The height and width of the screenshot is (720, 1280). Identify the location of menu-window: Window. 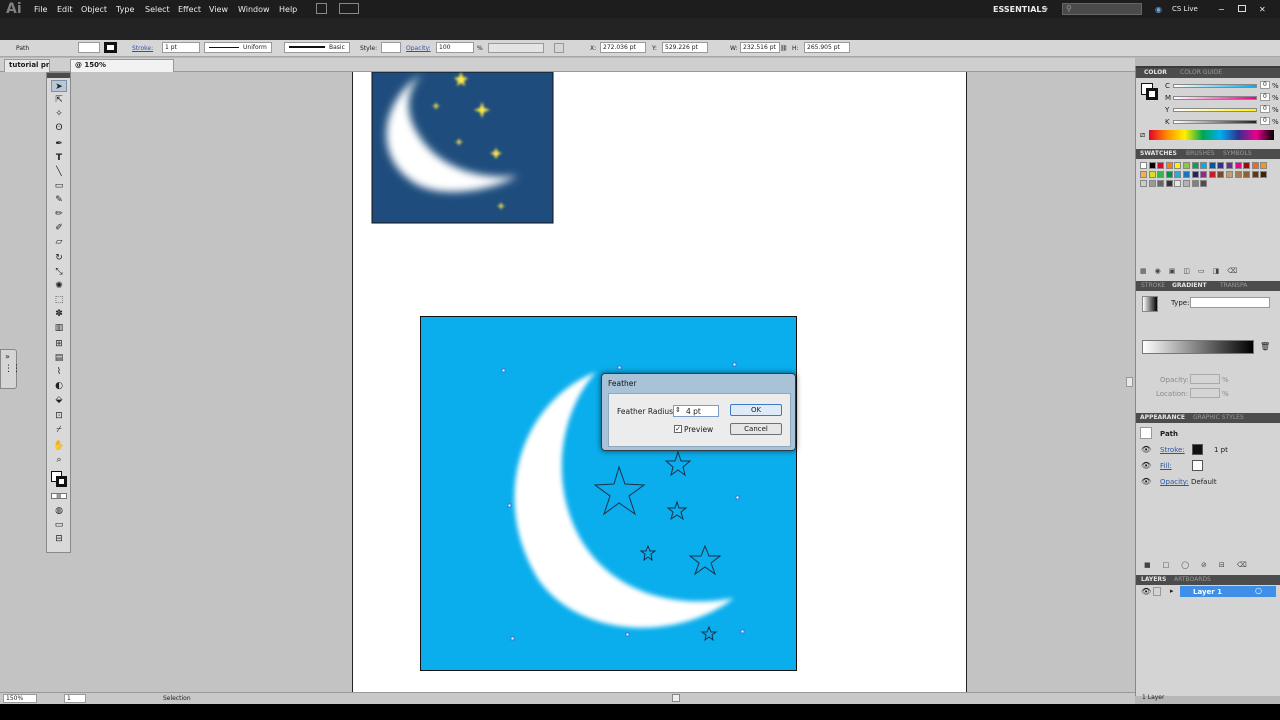
(254, 9).